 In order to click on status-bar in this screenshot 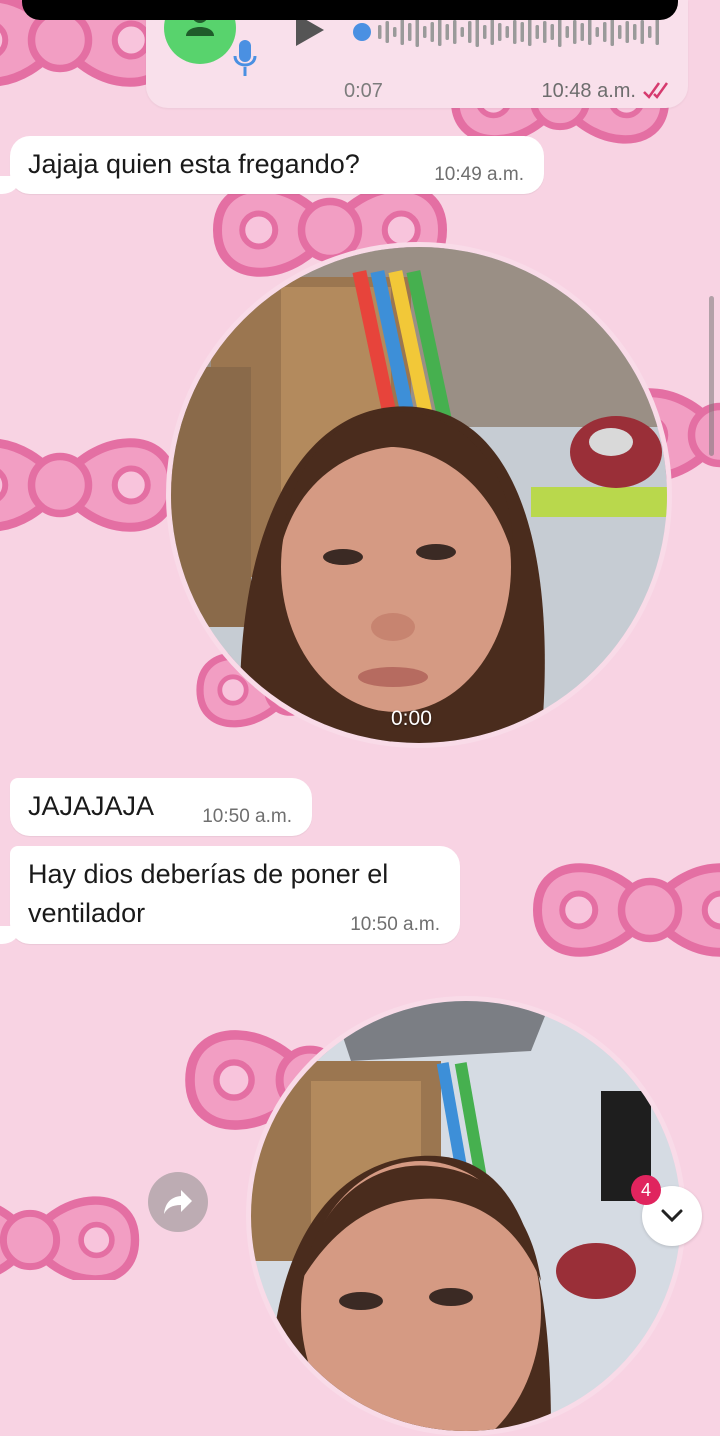, I will do `click(350, 10)`.